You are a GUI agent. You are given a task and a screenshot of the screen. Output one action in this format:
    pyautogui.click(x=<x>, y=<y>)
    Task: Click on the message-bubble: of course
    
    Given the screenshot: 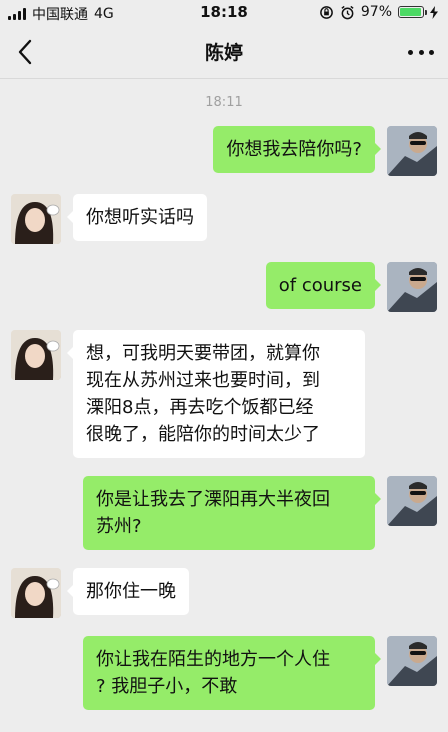 What is the action you would take?
    pyautogui.click(x=323, y=285)
    